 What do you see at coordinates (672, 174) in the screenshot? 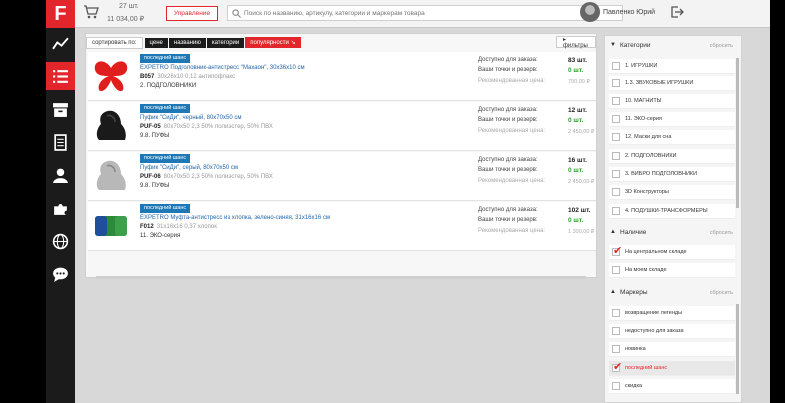
I see `filter-category-item: 3. ВИБРО ПОДГОЛОВНИКИ` at bounding box center [672, 174].